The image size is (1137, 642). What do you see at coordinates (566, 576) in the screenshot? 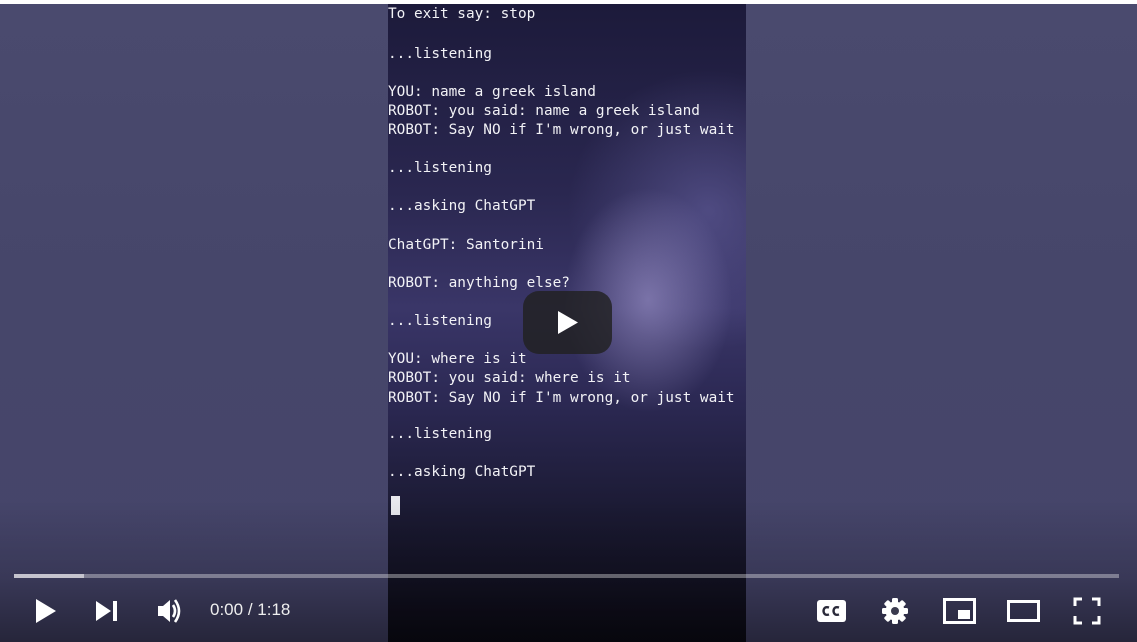
I see `progress-bar` at bounding box center [566, 576].